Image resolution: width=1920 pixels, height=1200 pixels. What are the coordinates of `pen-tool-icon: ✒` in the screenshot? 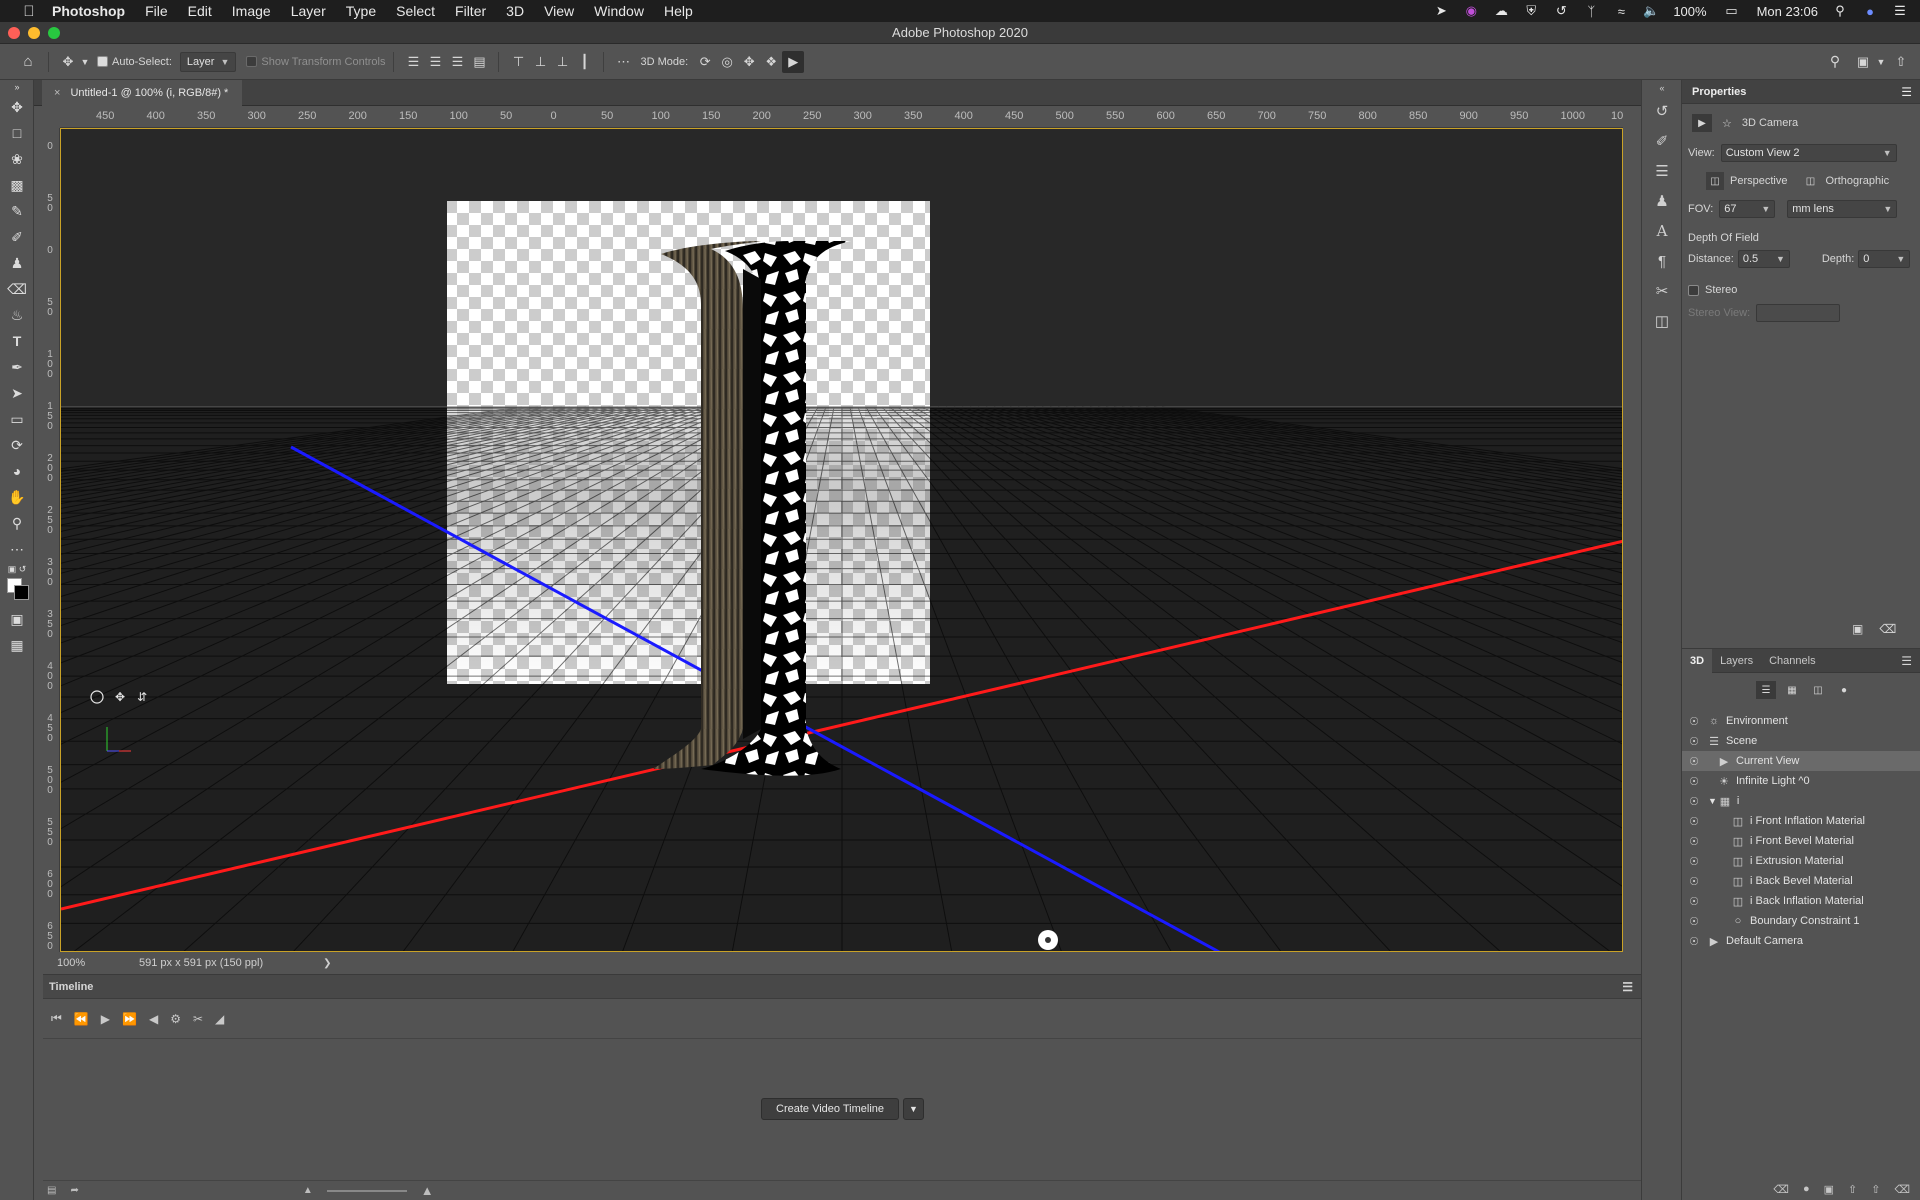 It's located at (17, 367).